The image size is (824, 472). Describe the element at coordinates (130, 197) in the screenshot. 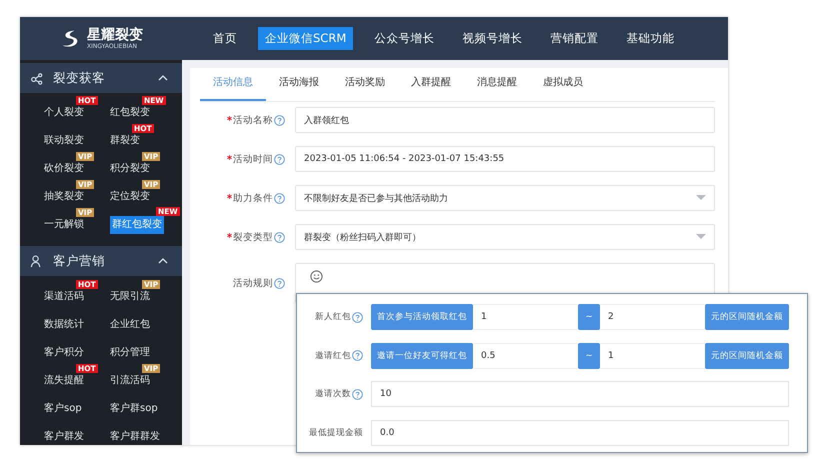

I see `sidebar-item: 定位裂变` at that location.